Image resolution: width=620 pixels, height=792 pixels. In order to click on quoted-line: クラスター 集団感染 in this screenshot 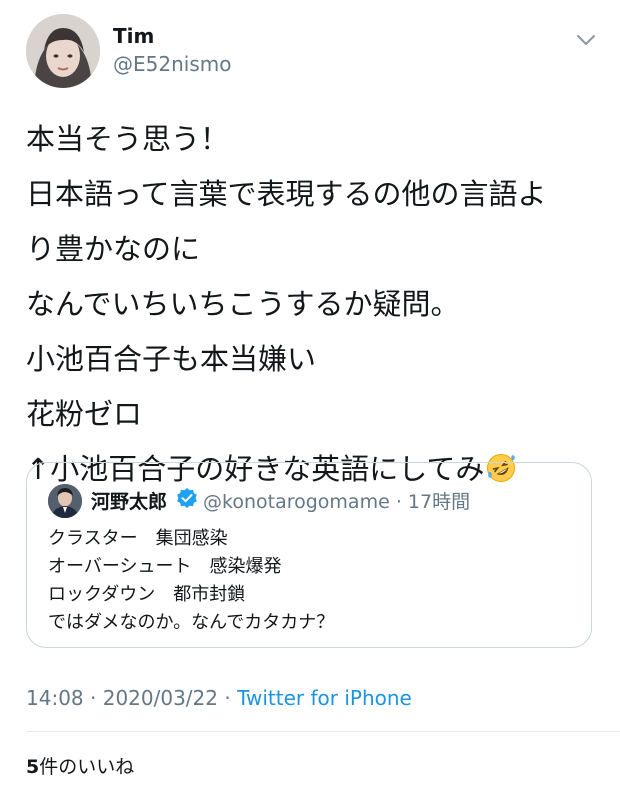, I will do `click(138, 538)`.